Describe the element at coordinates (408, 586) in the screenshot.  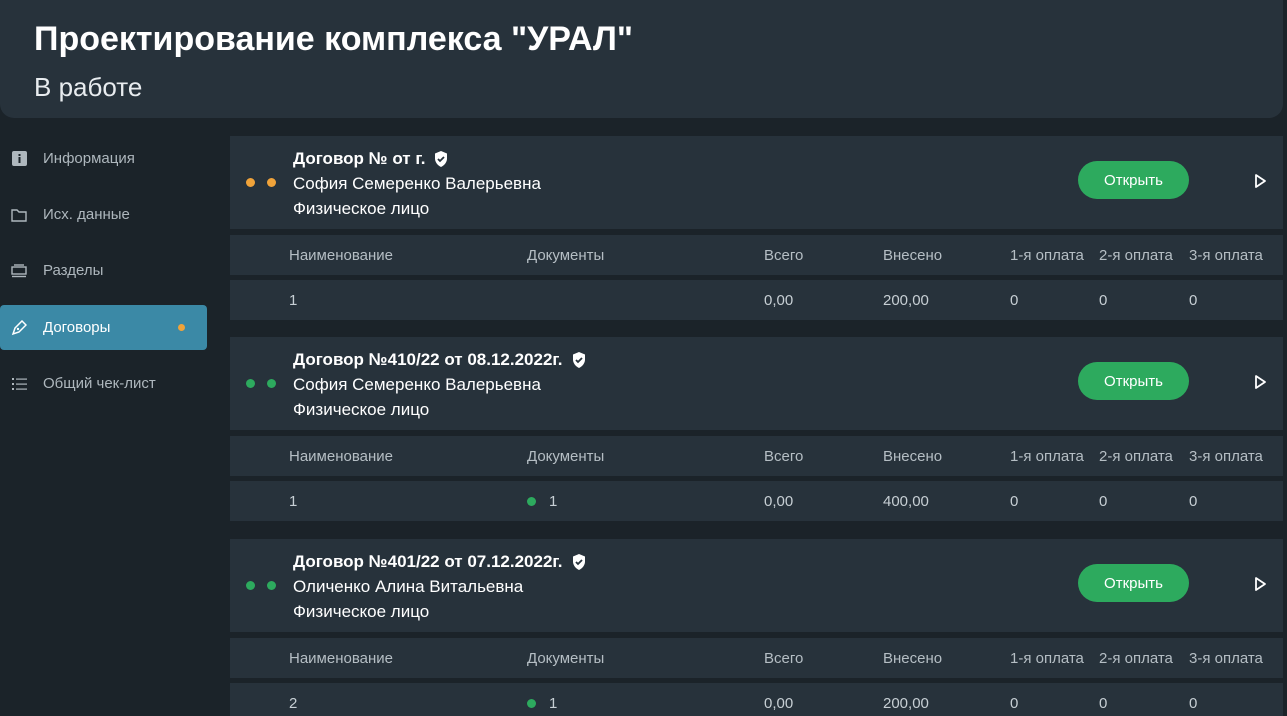
I see `contract-person: Оличенко Алина Витальевна` at that location.